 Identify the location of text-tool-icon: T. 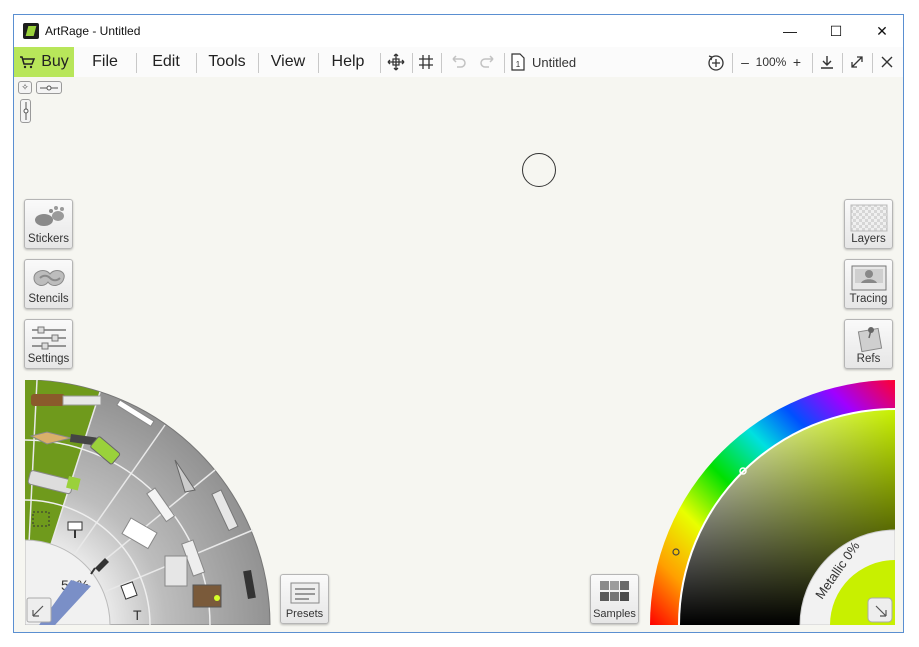
(137, 615).